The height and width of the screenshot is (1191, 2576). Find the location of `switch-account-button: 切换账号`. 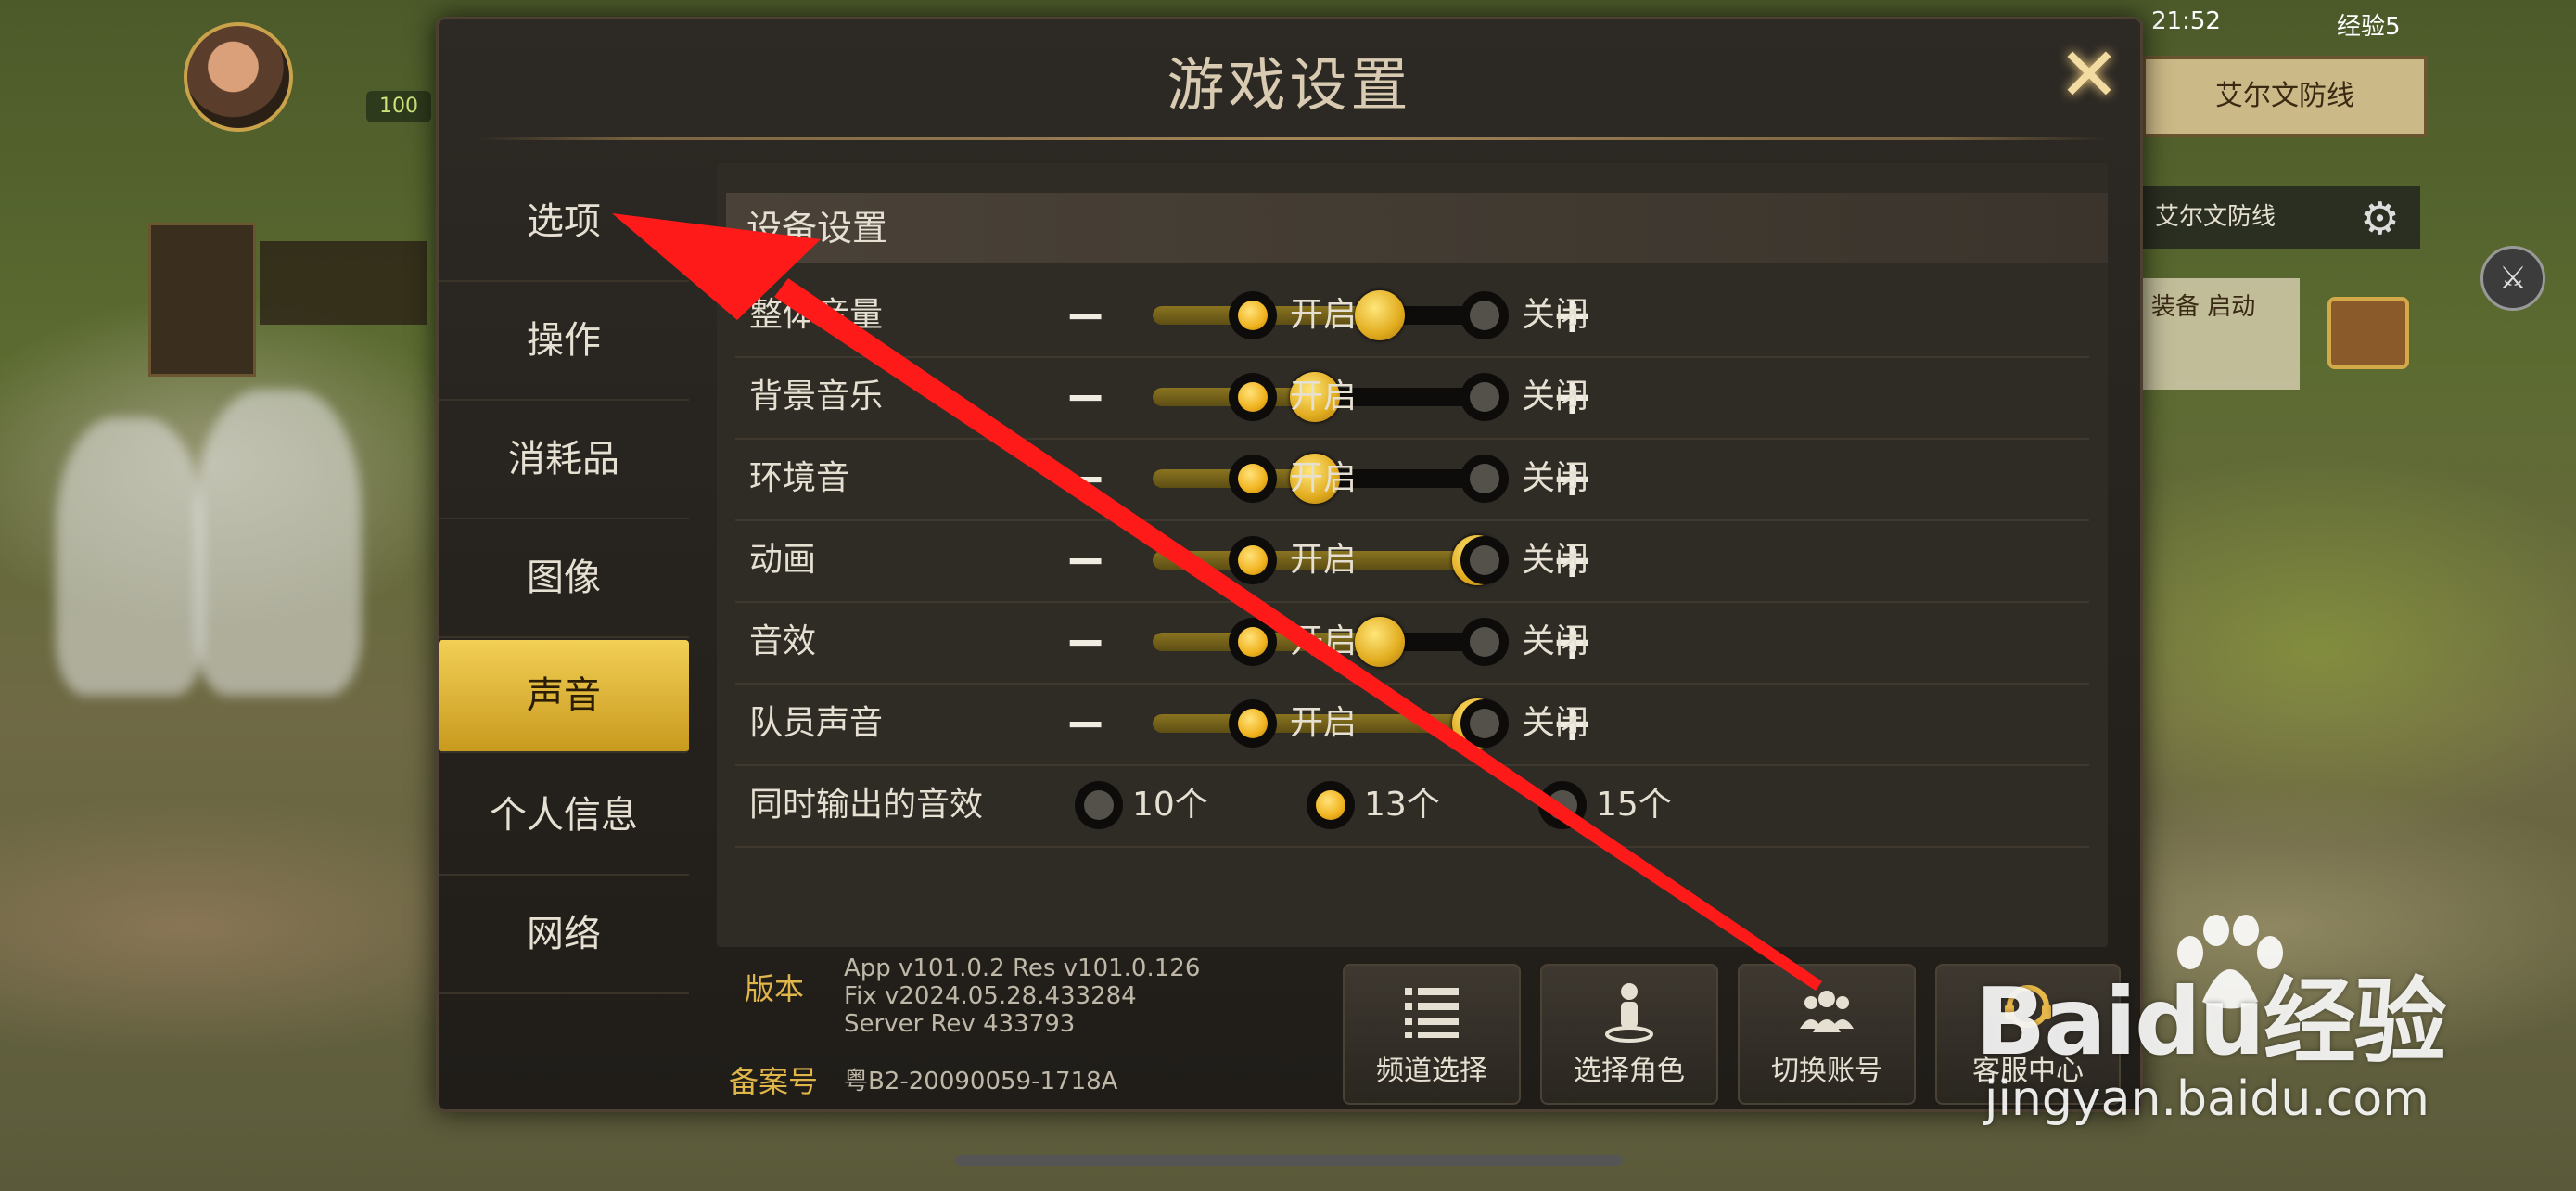

switch-account-button: 切换账号 is located at coordinates (1827, 1034).